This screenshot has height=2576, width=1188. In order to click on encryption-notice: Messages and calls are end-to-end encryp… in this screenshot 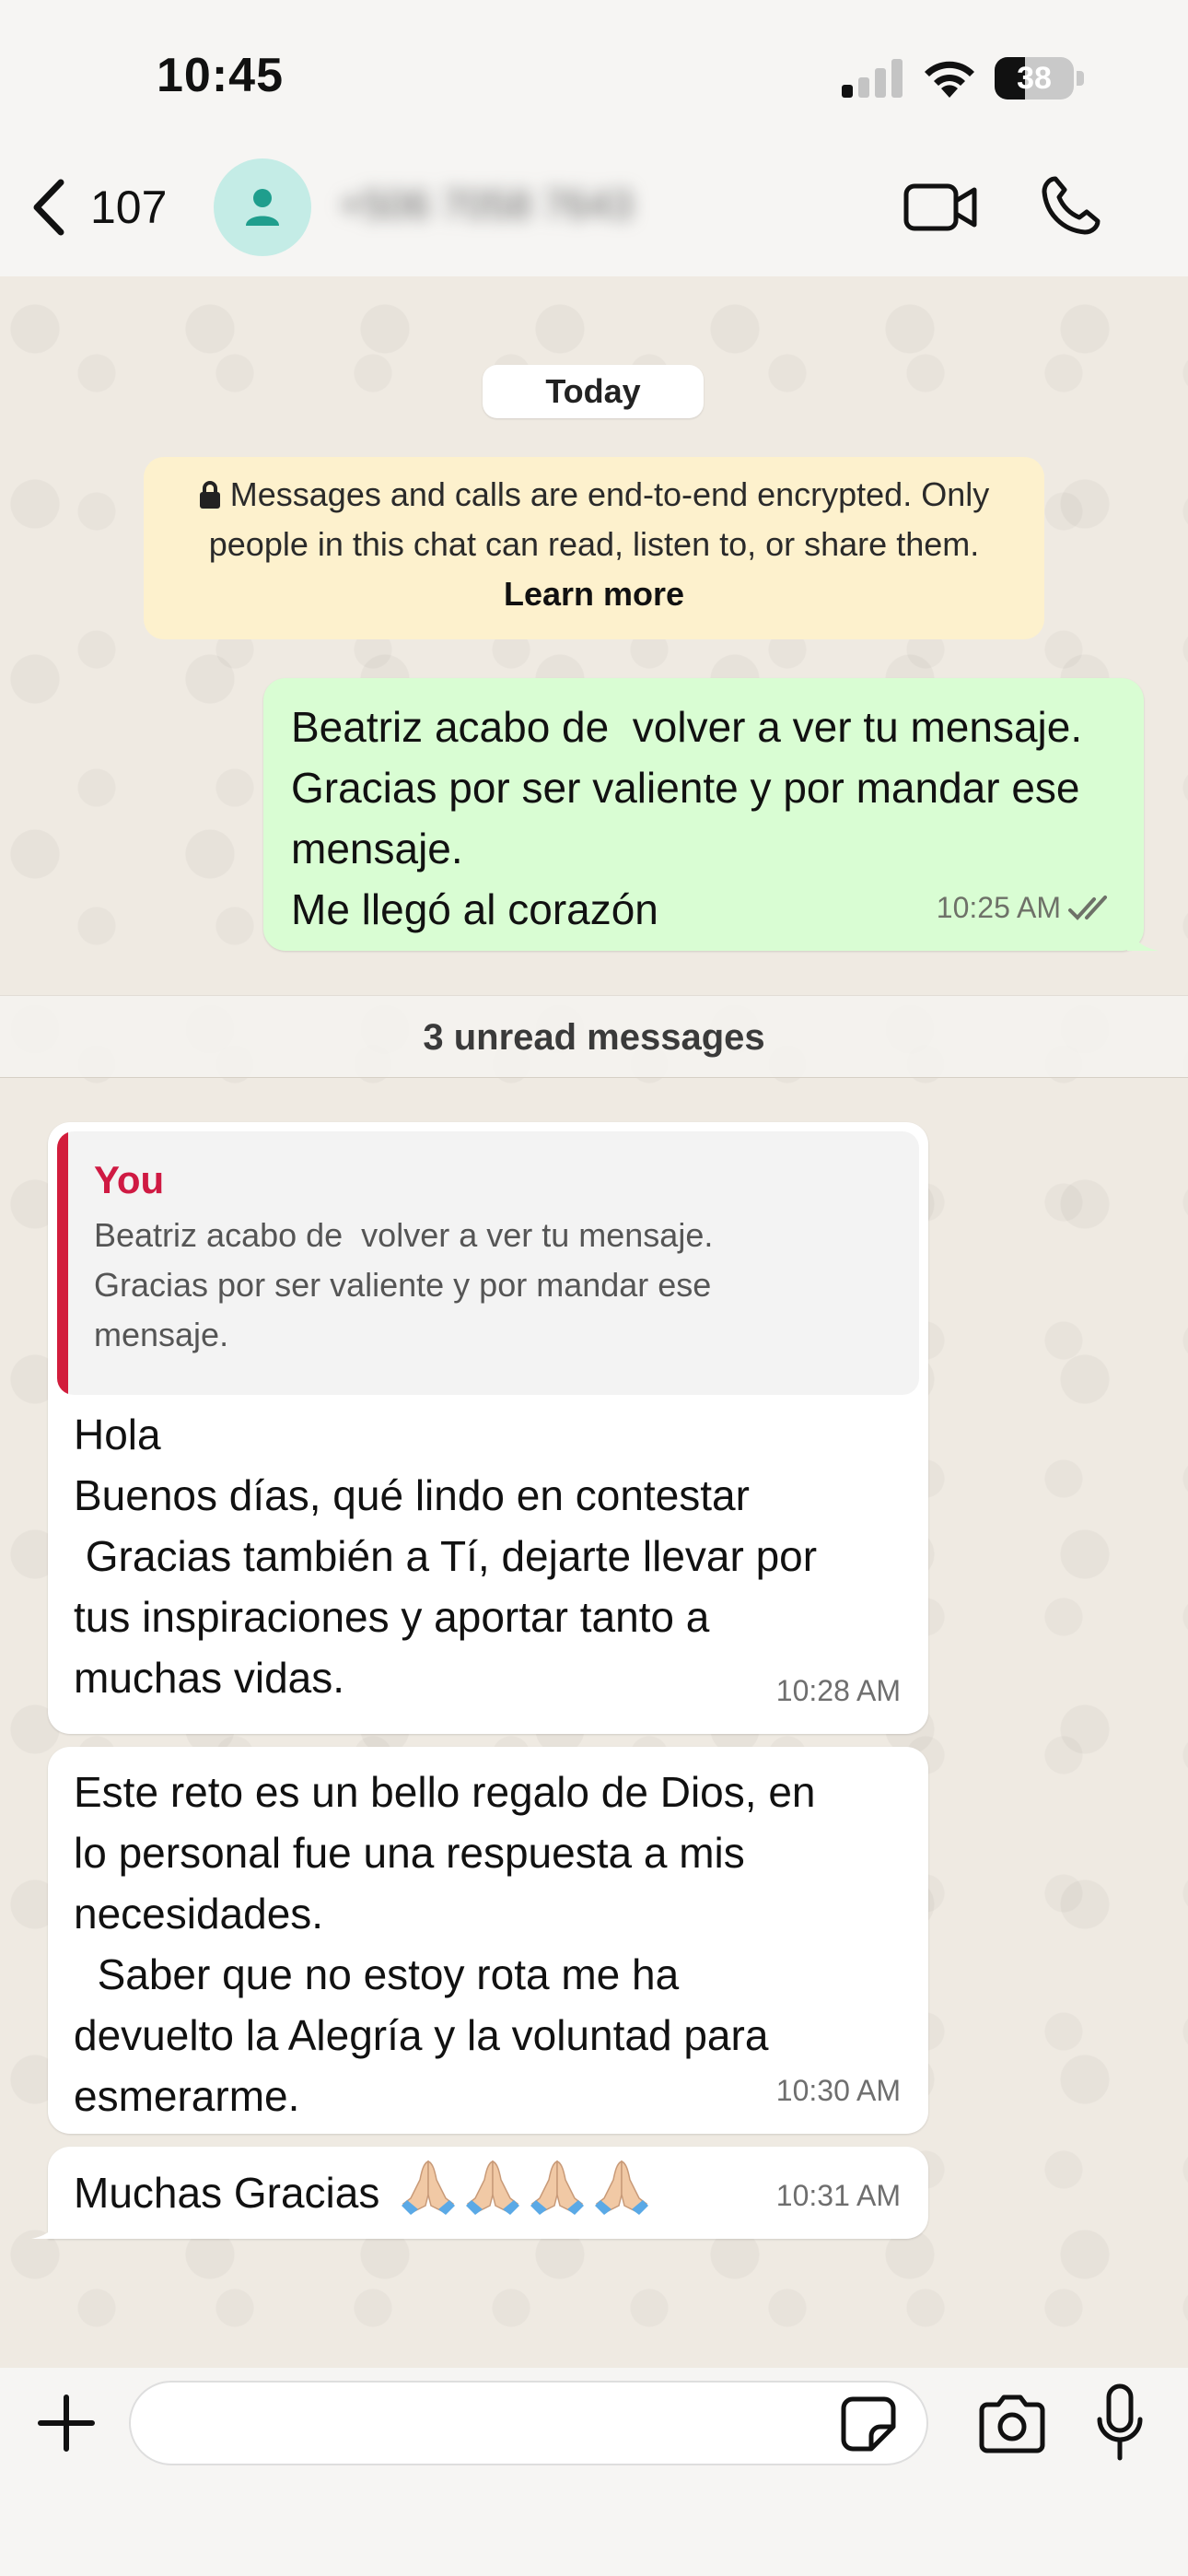, I will do `click(594, 548)`.